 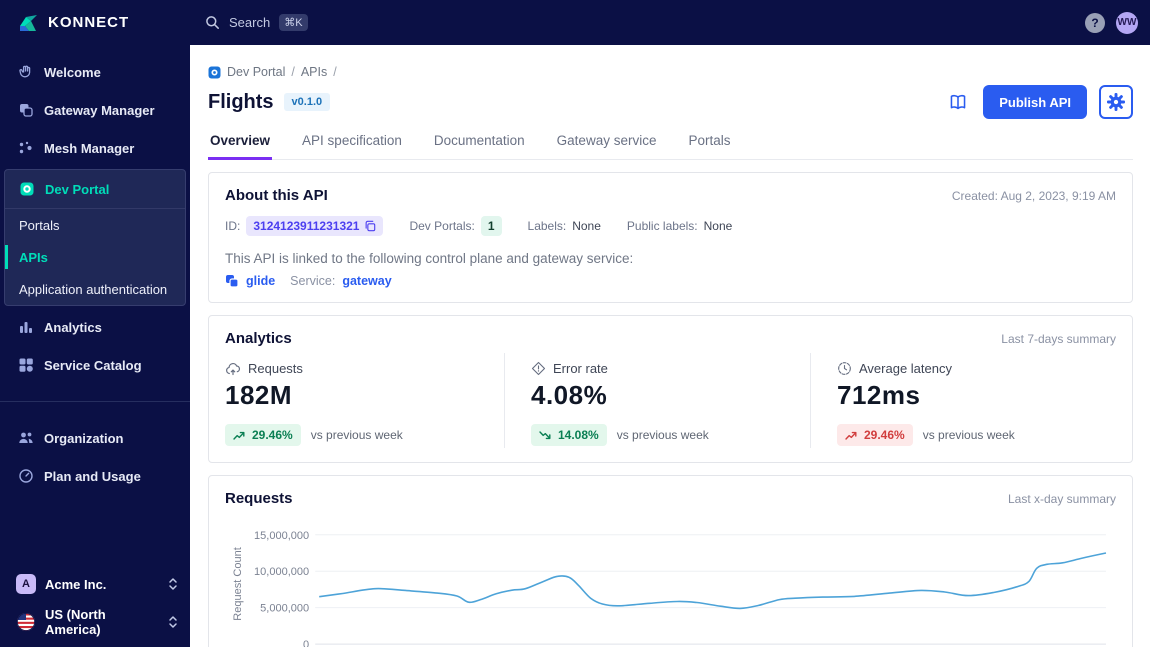 I want to click on breadcrumb-link-apis: APIs, so click(x=314, y=72).